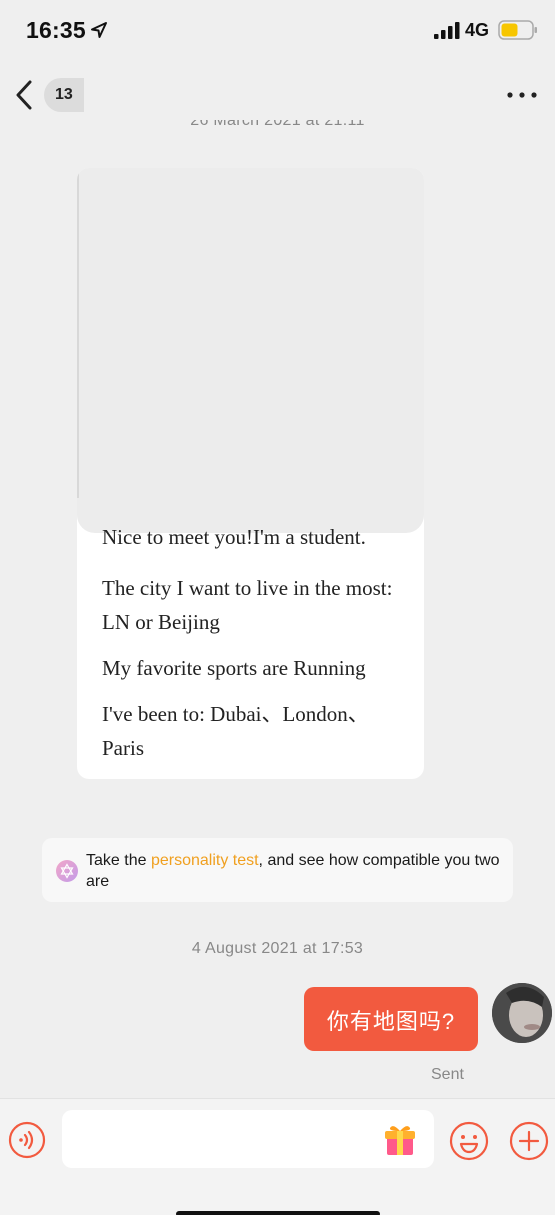 Image resolution: width=555 pixels, height=1215 pixels. I want to click on star-of-david-icon, so click(67, 871).